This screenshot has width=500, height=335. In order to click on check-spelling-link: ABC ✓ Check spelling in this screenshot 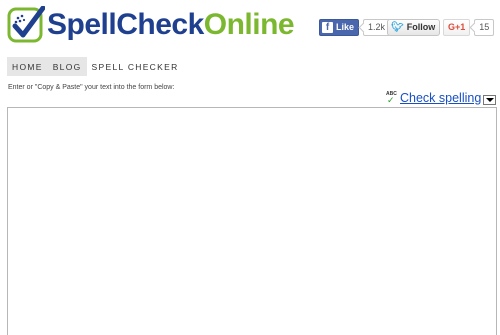, I will do `click(433, 98)`.